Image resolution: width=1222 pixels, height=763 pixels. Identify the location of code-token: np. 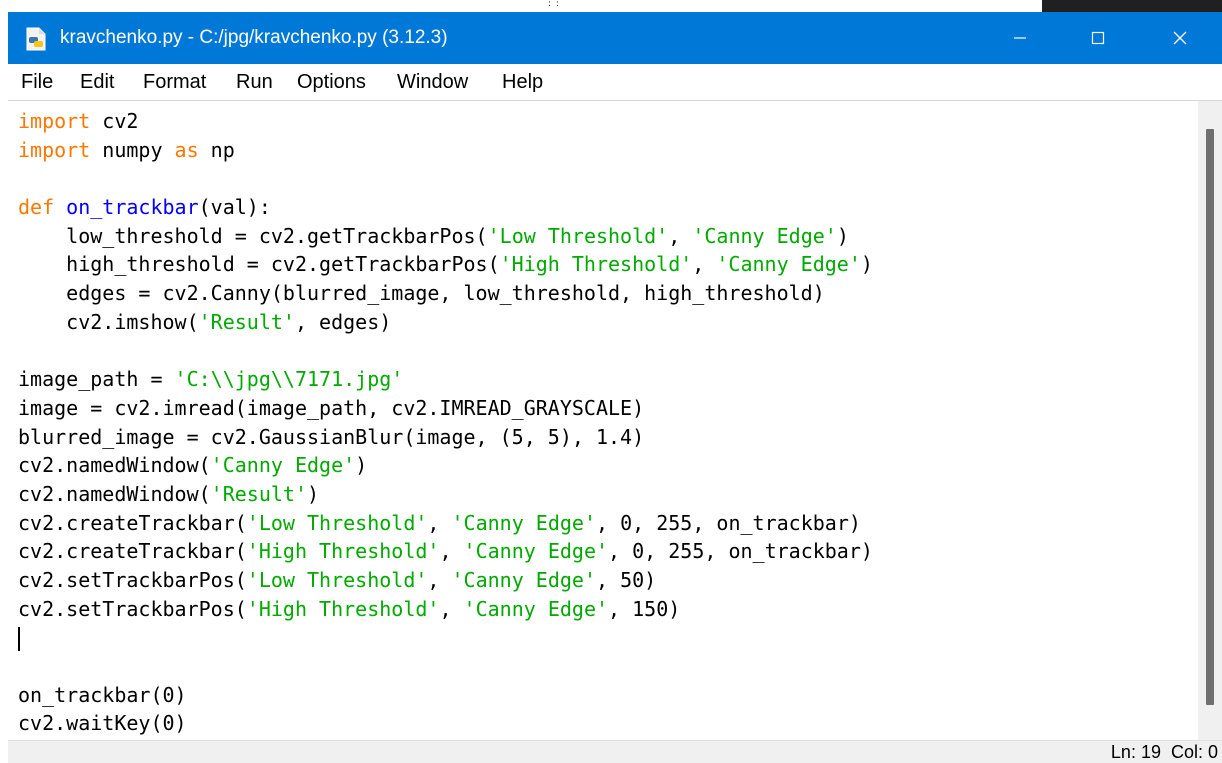
(216, 149).